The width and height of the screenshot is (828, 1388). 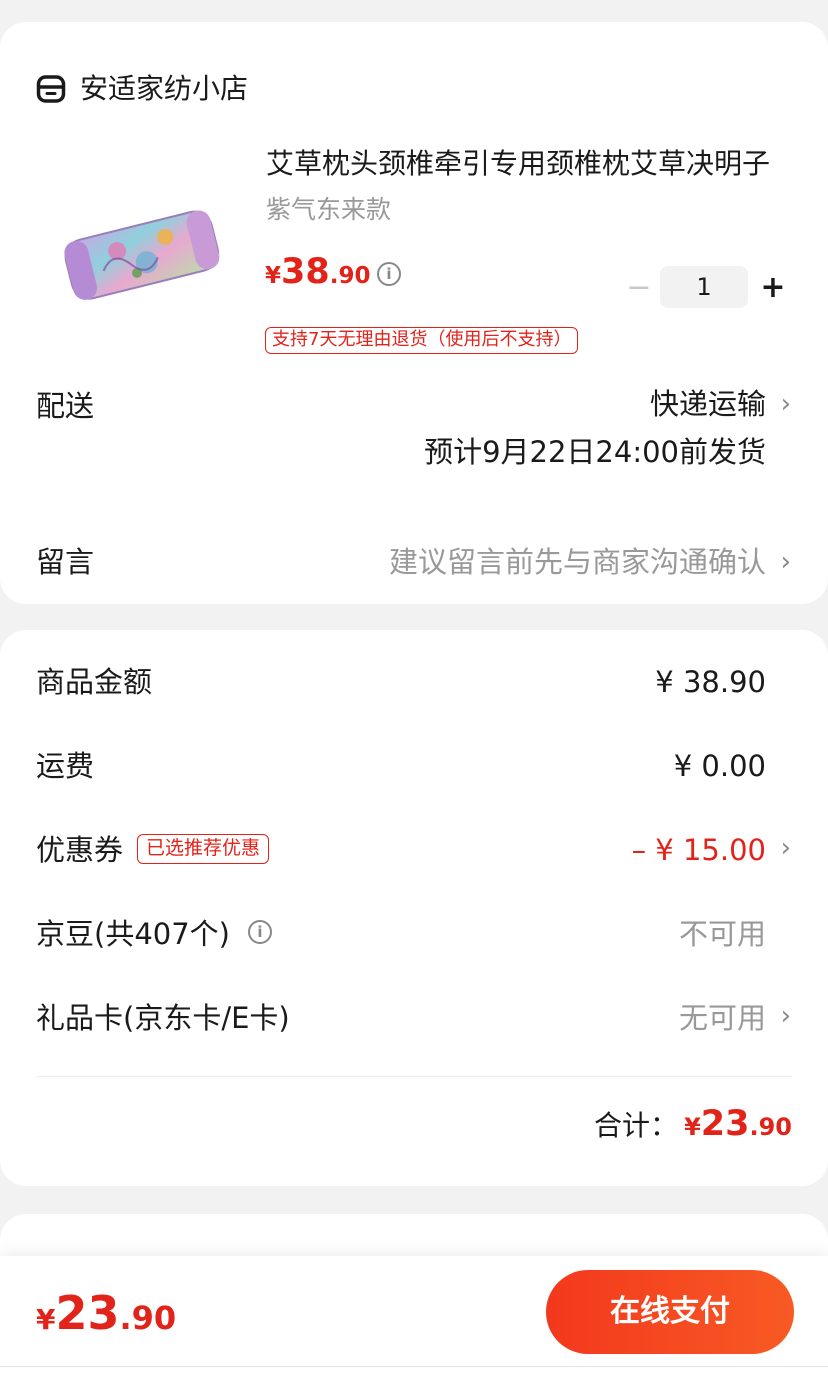 I want to click on total-label: 合计：, so click(x=636, y=1125).